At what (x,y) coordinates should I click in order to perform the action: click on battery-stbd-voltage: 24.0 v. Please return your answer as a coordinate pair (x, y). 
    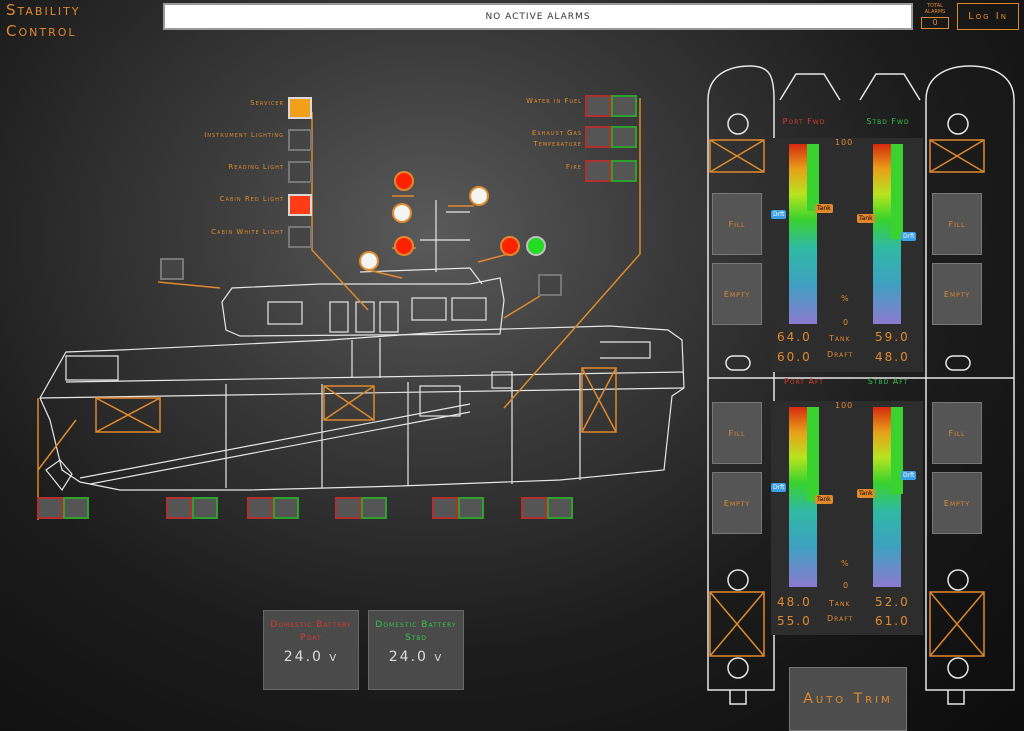
    Looking at the image, I should click on (416, 657).